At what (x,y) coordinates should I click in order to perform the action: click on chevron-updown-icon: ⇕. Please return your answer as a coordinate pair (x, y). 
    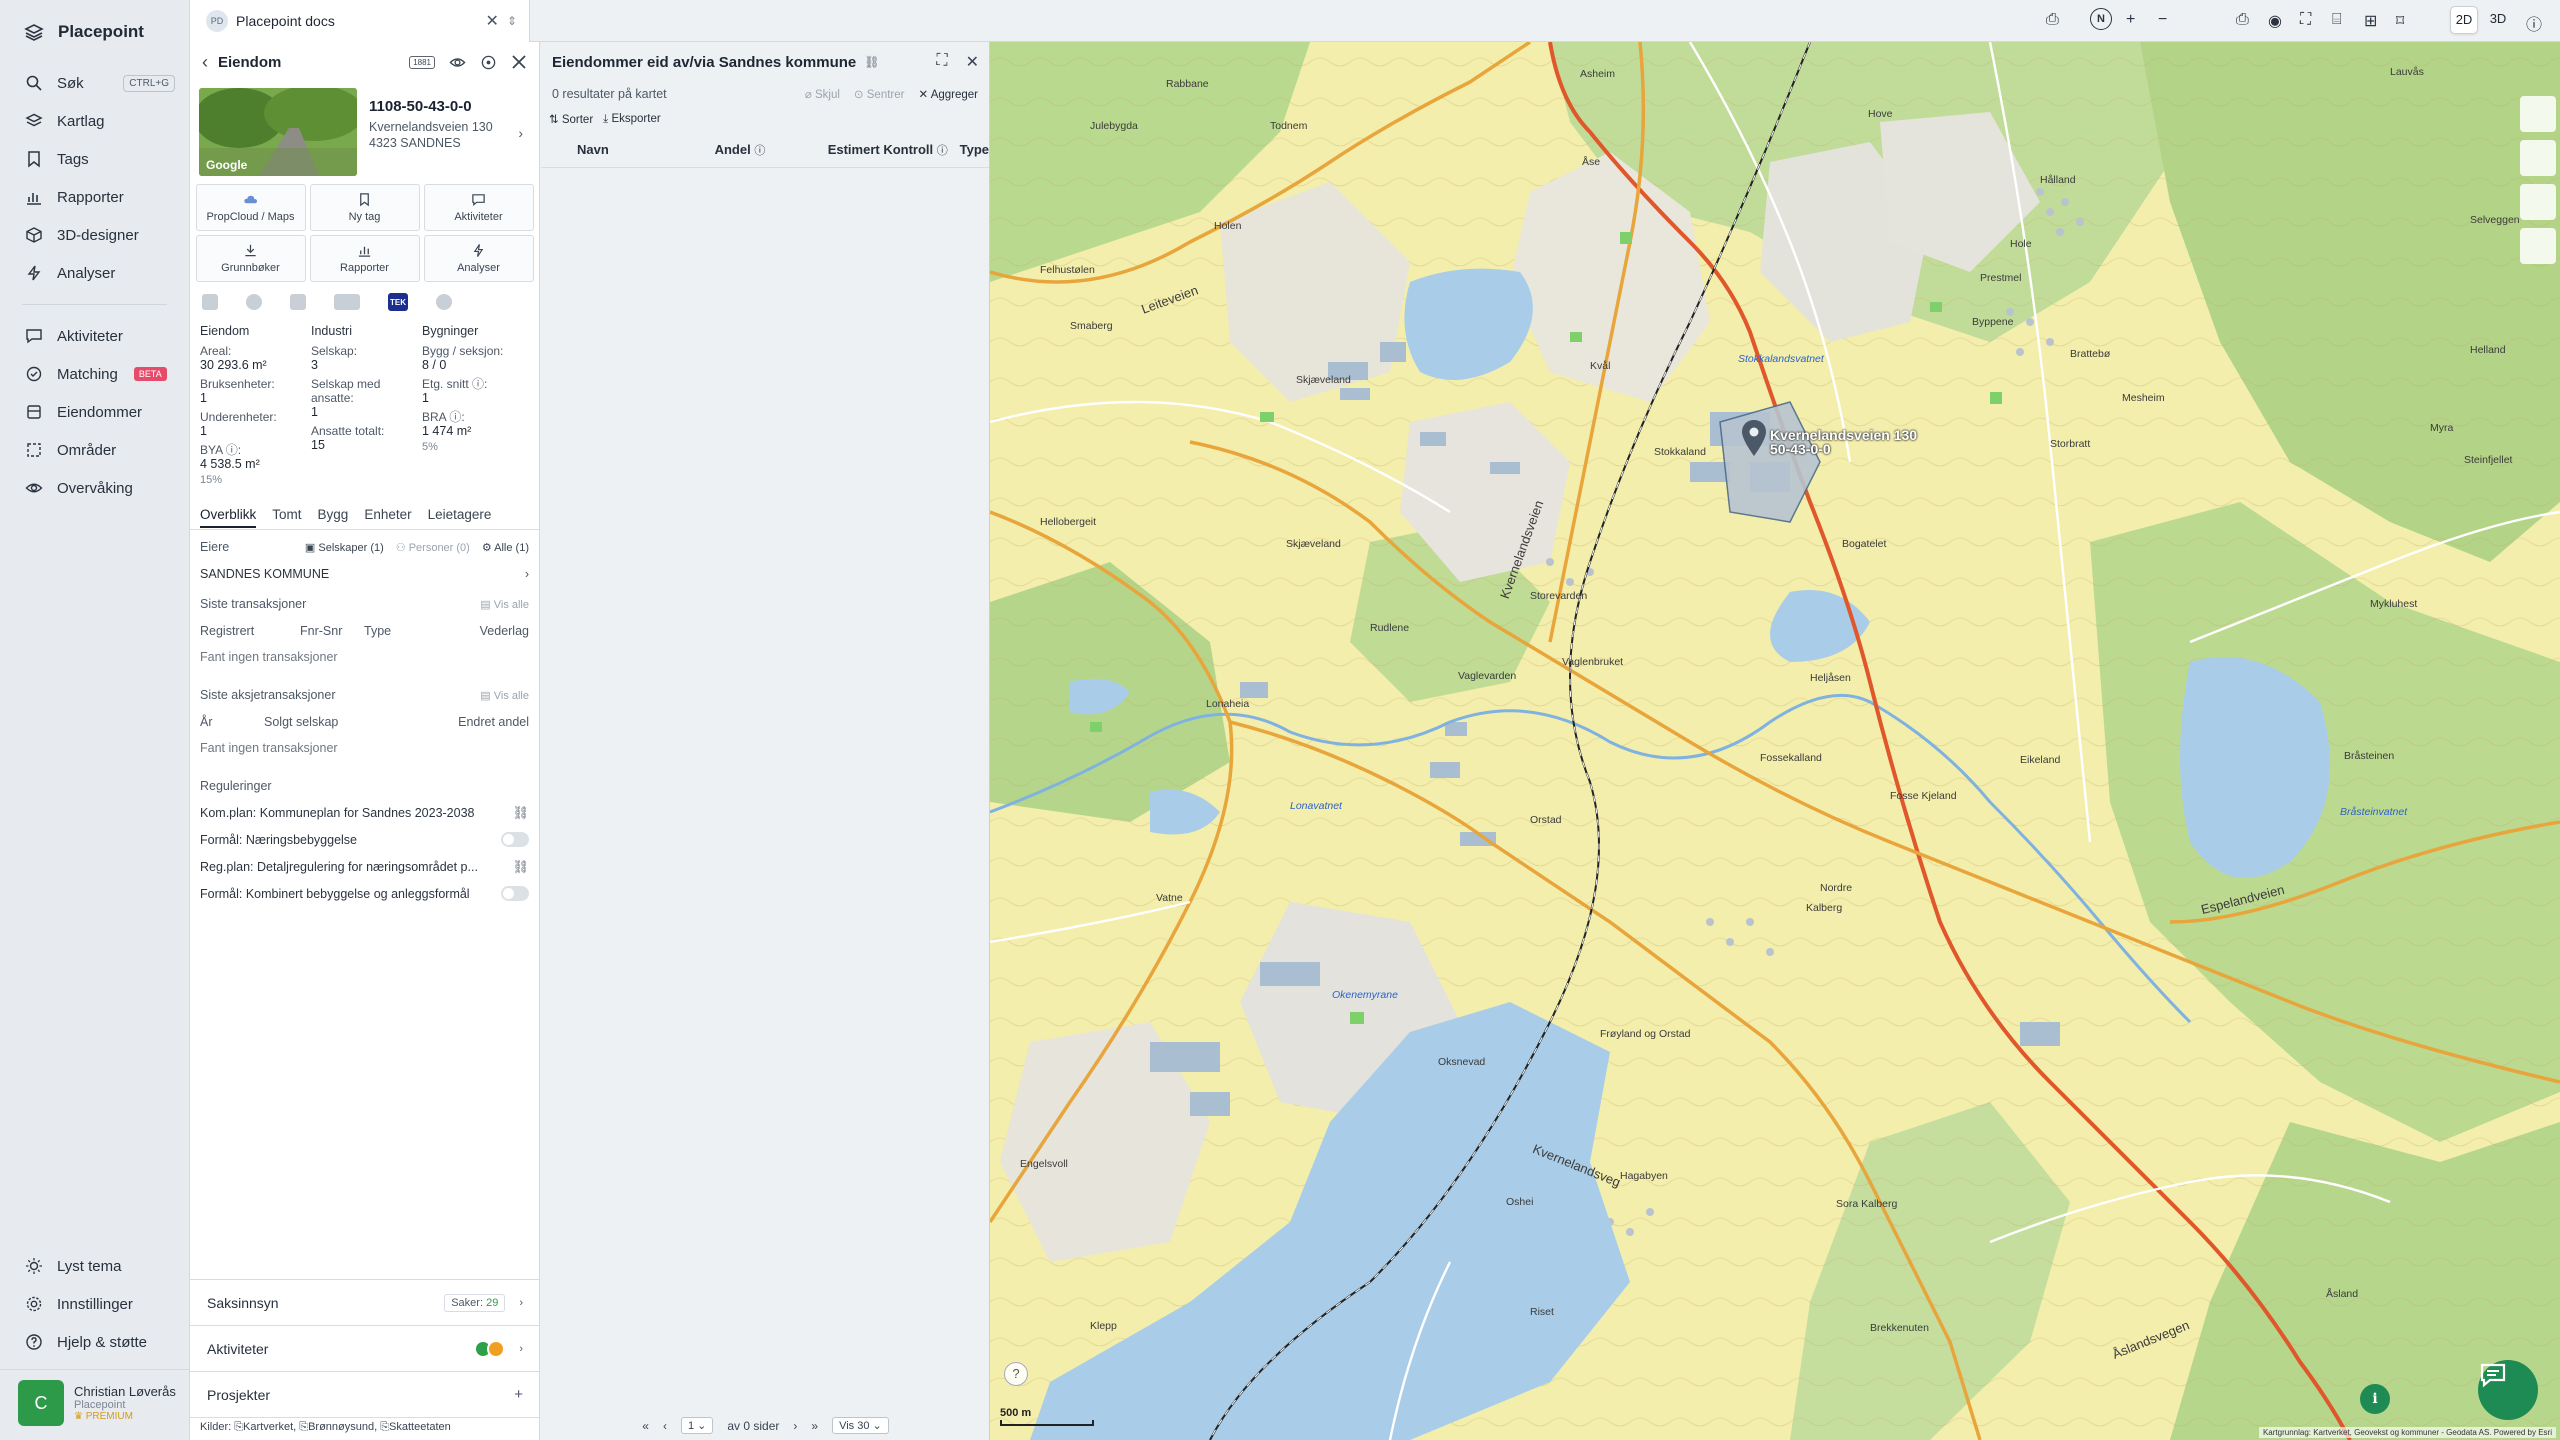
    Looking at the image, I should click on (512, 21).